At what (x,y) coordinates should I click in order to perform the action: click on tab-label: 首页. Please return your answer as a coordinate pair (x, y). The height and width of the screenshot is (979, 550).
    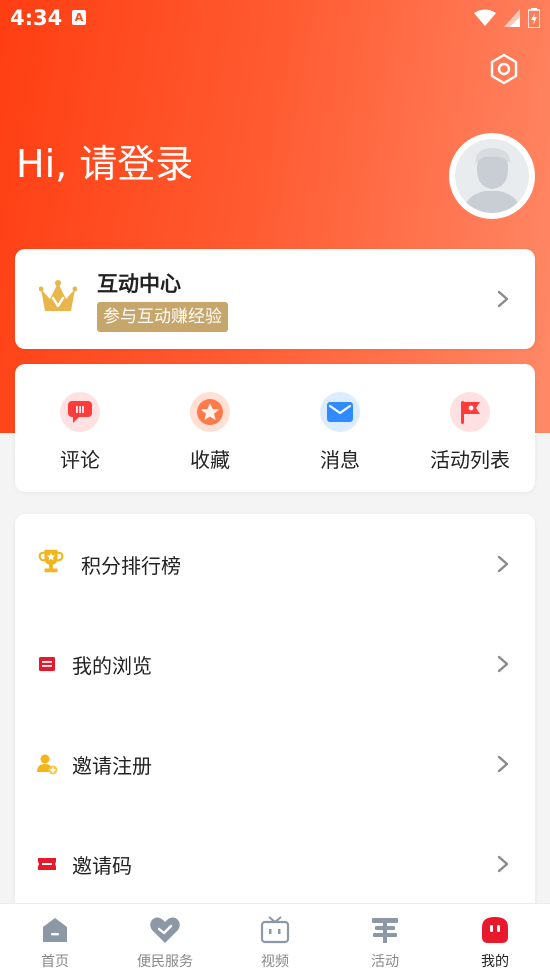
    Looking at the image, I should click on (55, 962).